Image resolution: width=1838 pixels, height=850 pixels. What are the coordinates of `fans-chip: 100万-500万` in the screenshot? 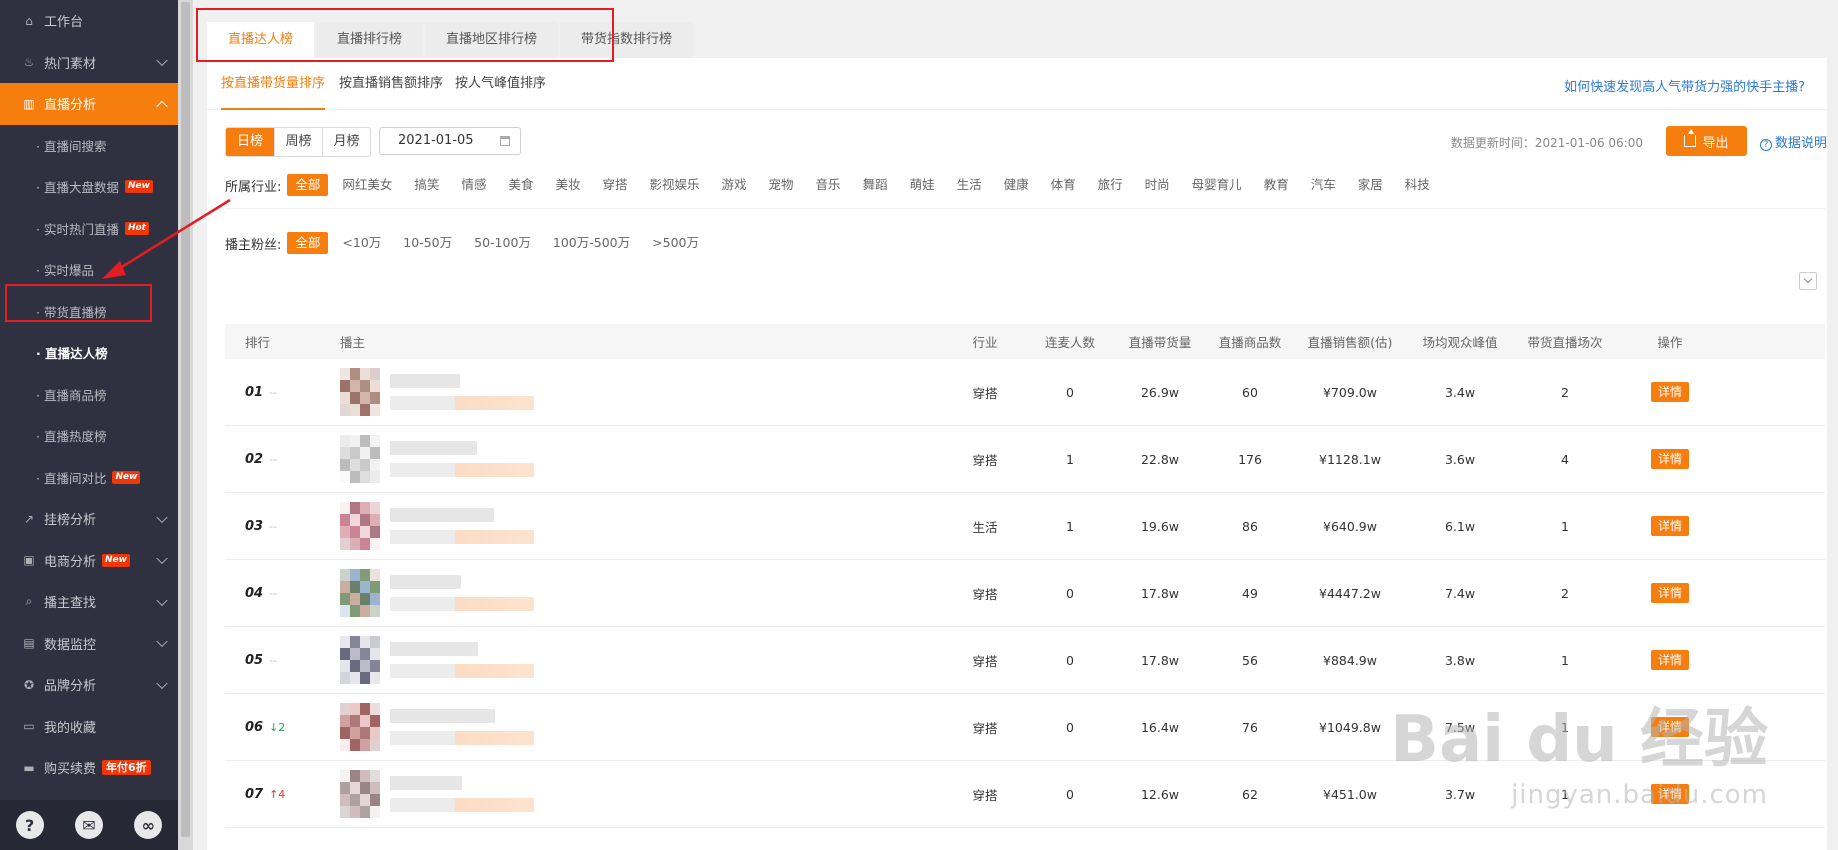 It's located at (591, 243).